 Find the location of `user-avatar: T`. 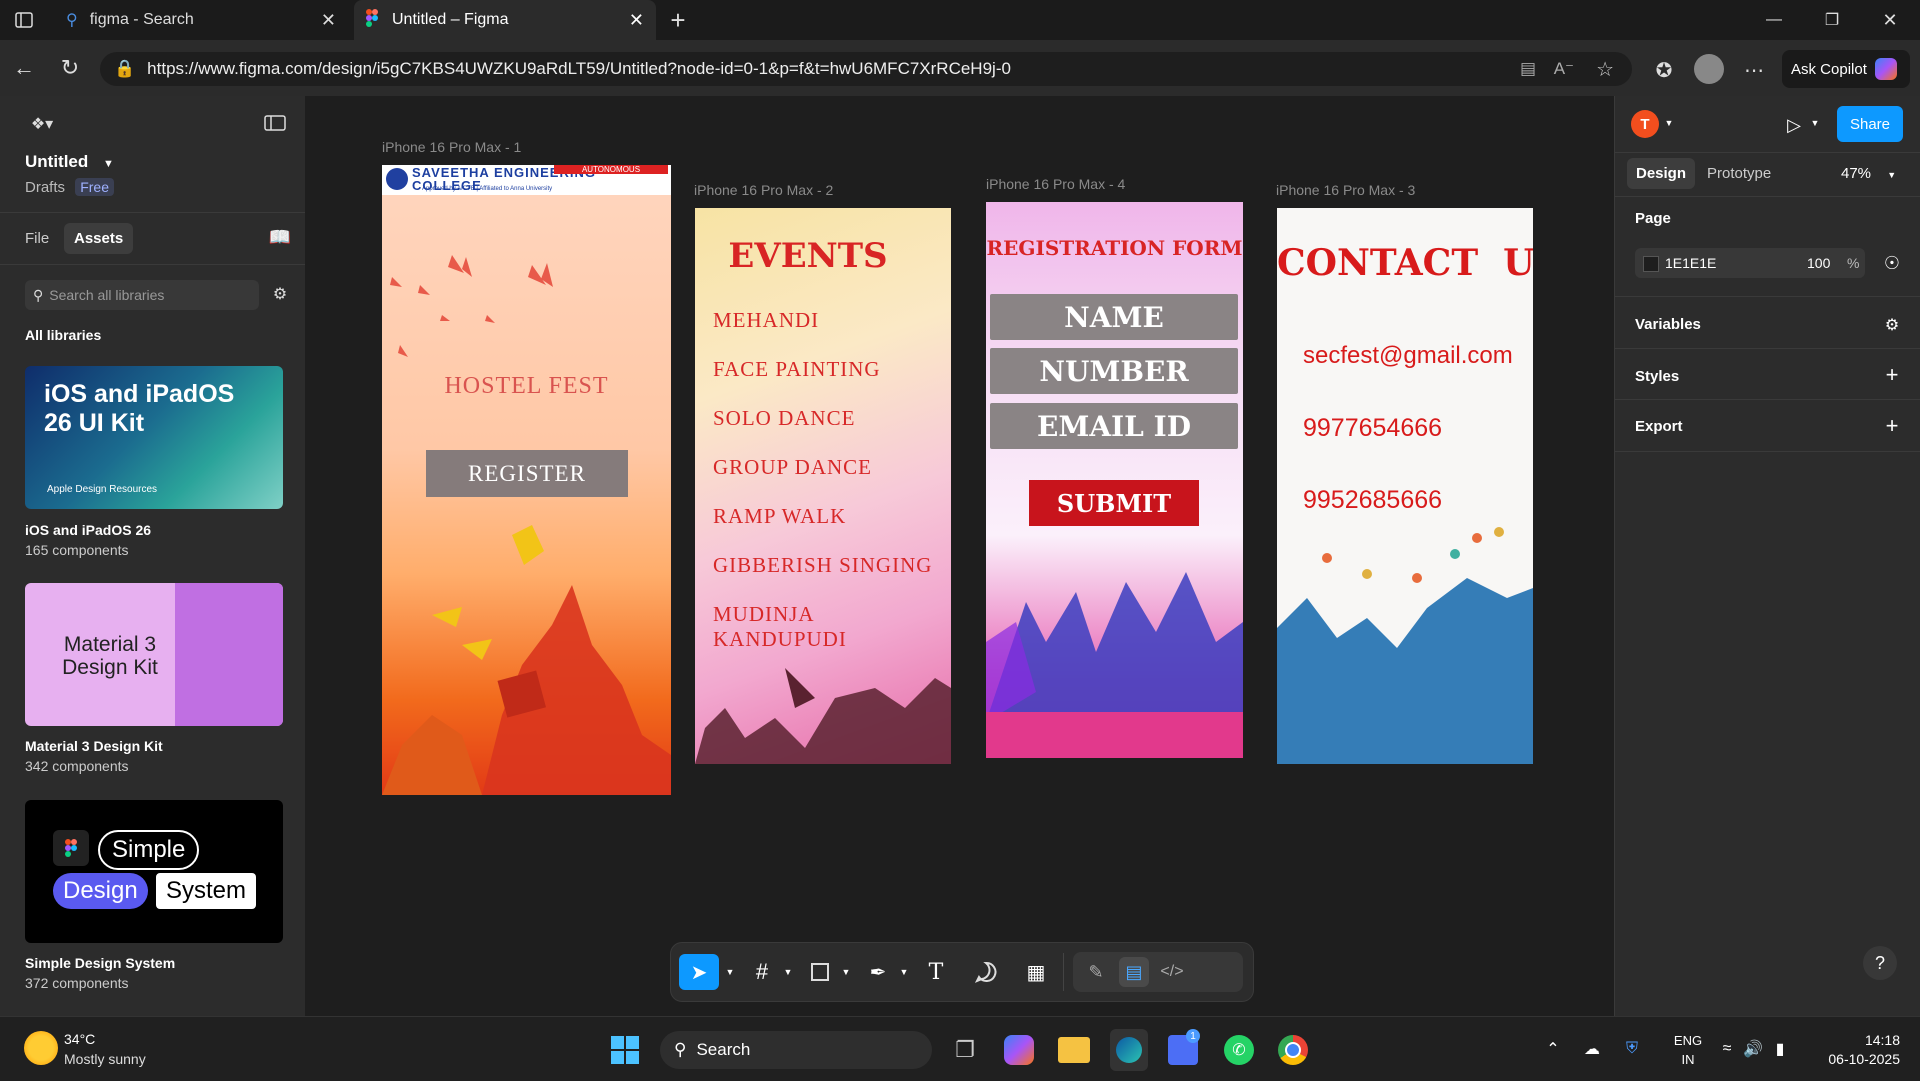

user-avatar: T is located at coordinates (1645, 124).